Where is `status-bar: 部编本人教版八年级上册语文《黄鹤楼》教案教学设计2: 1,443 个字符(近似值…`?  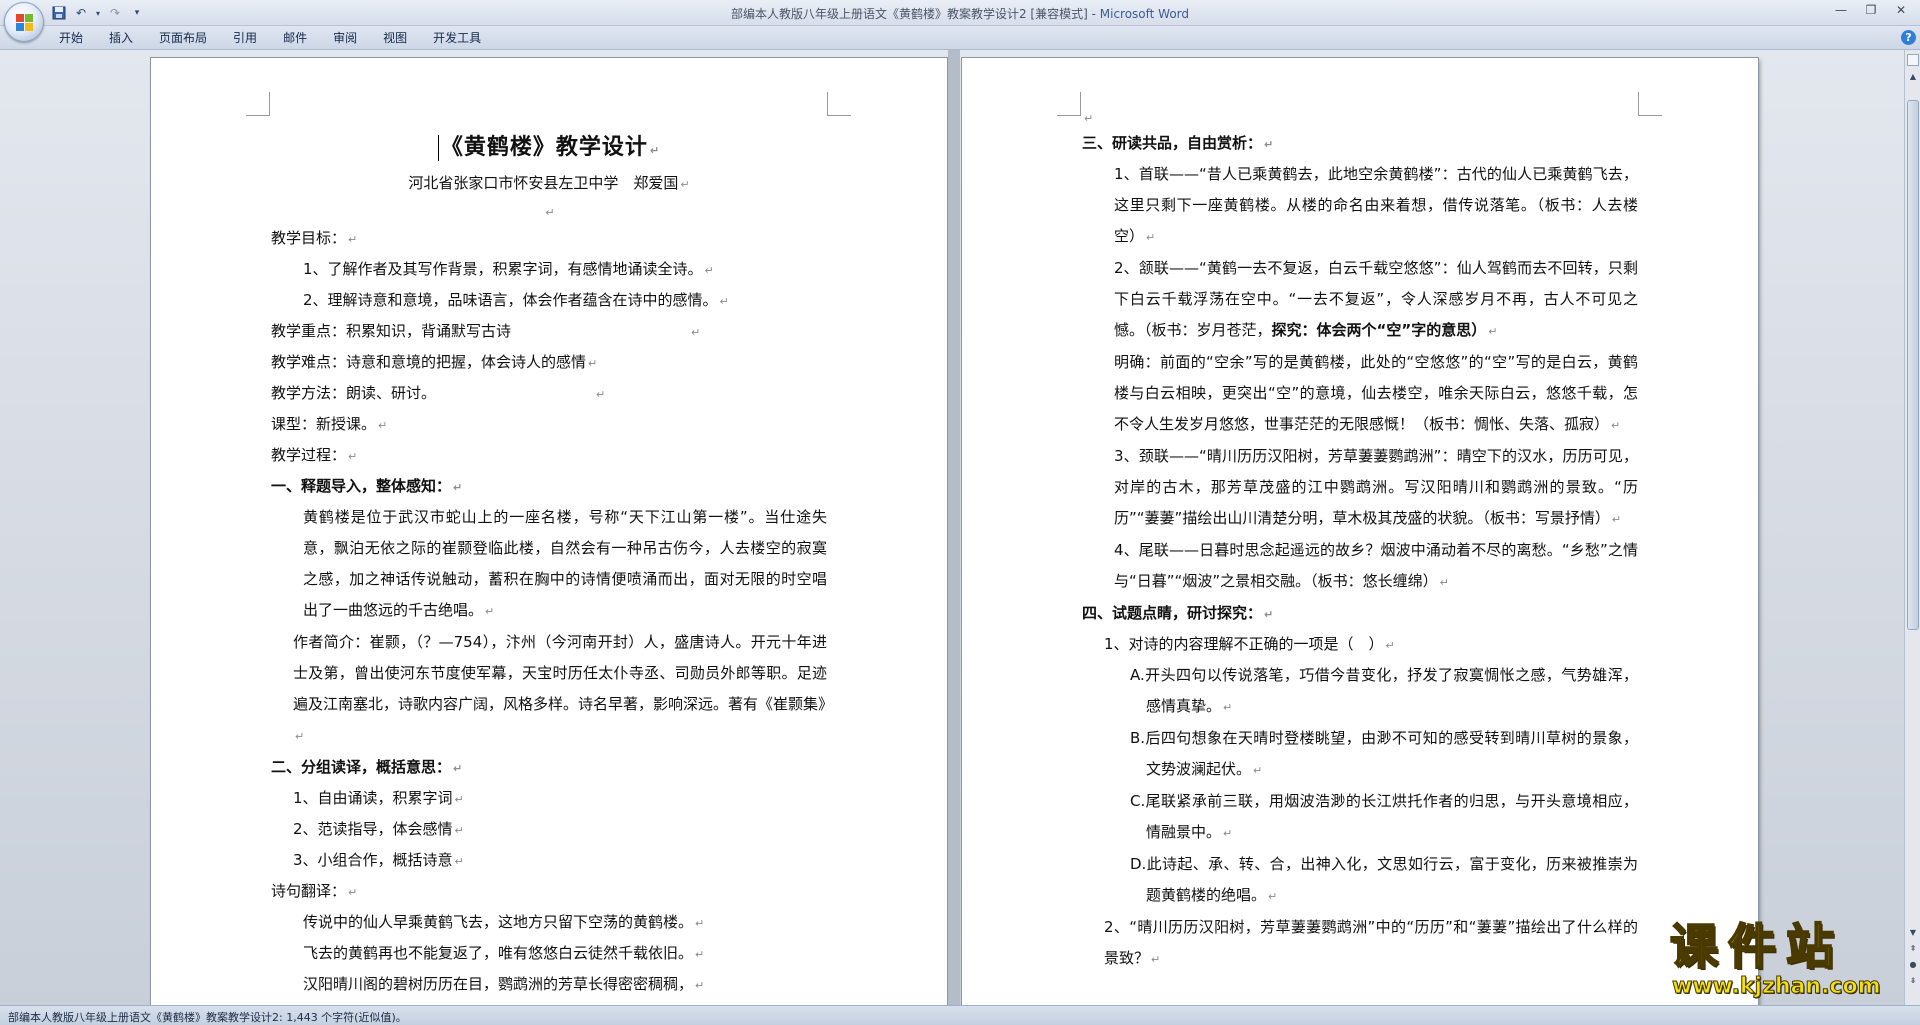
status-bar: 部编本人教版八年级上册语文《黄鹤楼》教案教学设计2: 1,443 个字符(近似值… is located at coordinates (960, 1015).